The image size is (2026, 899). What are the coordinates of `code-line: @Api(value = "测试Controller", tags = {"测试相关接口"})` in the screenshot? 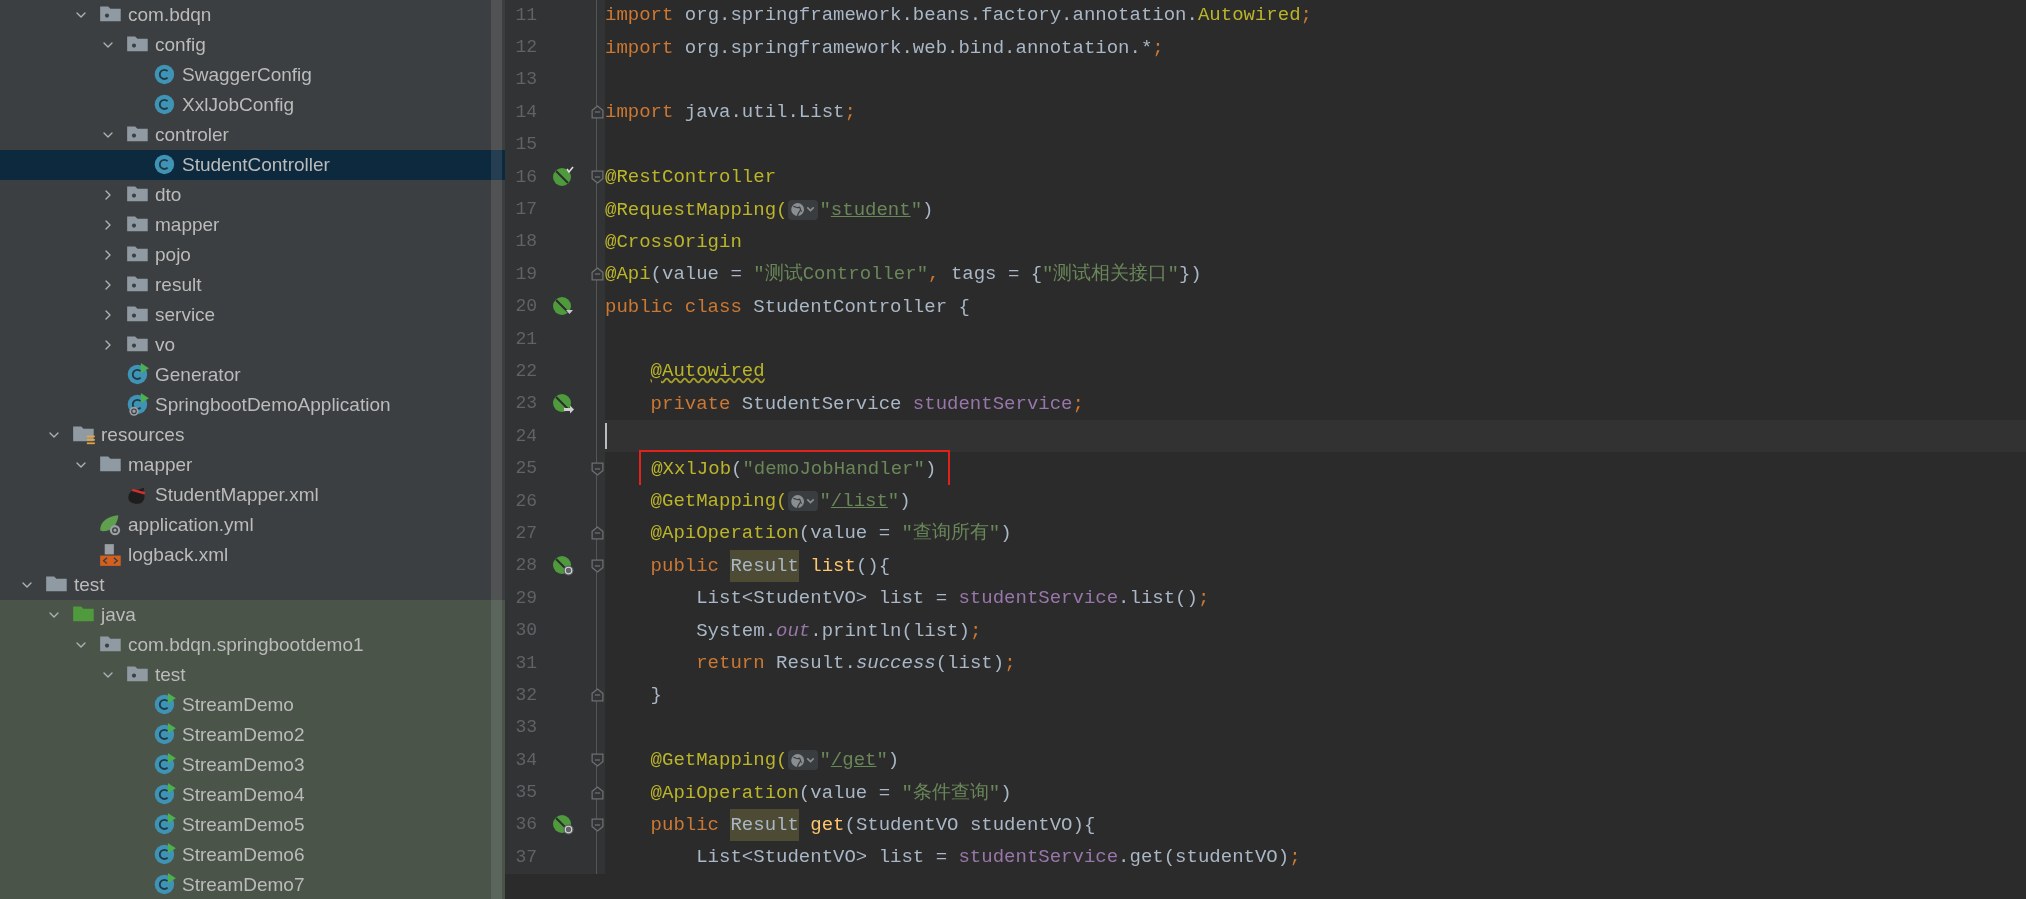 It's located at (903, 275).